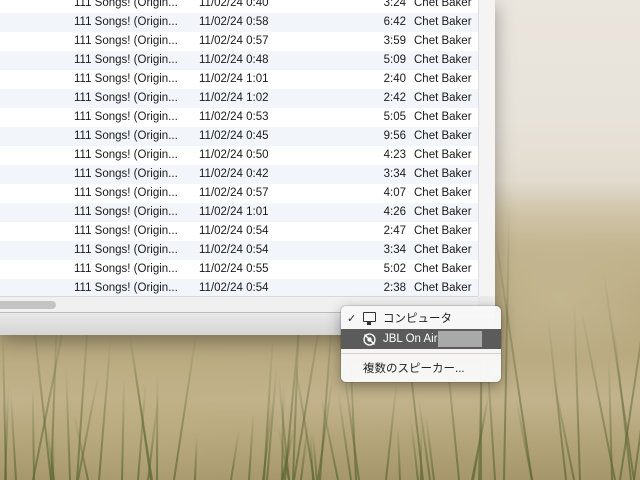  I want to click on track-time-cell: 2:42, so click(394, 98).